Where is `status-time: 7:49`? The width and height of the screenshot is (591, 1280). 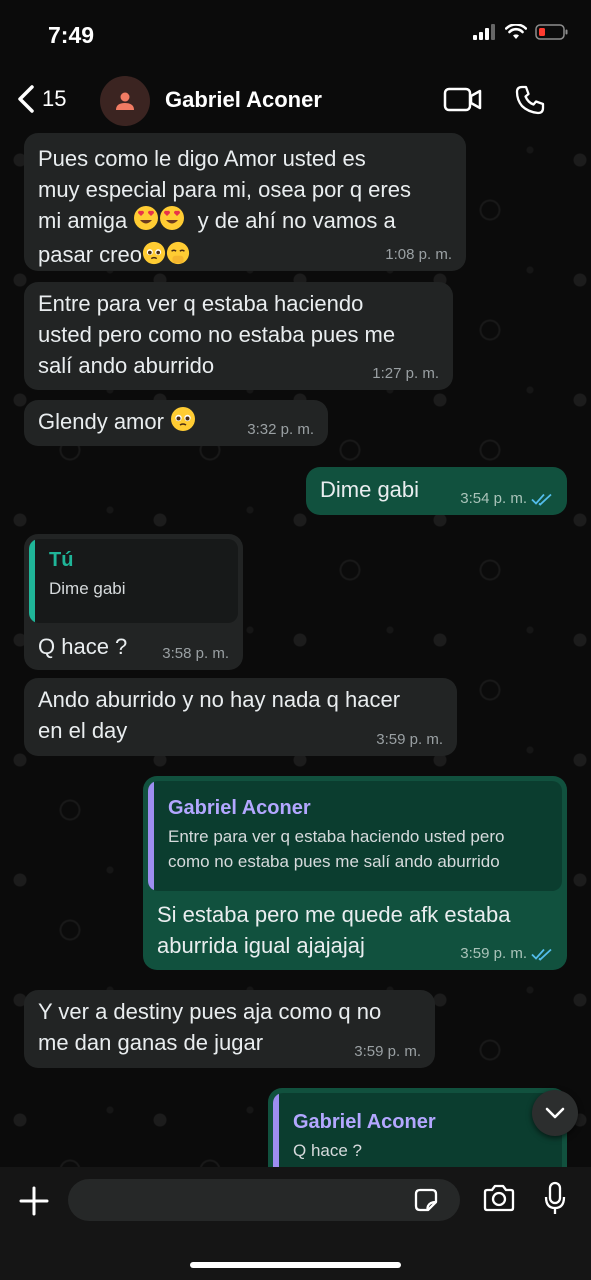 status-time: 7:49 is located at coordinates (71, 35).